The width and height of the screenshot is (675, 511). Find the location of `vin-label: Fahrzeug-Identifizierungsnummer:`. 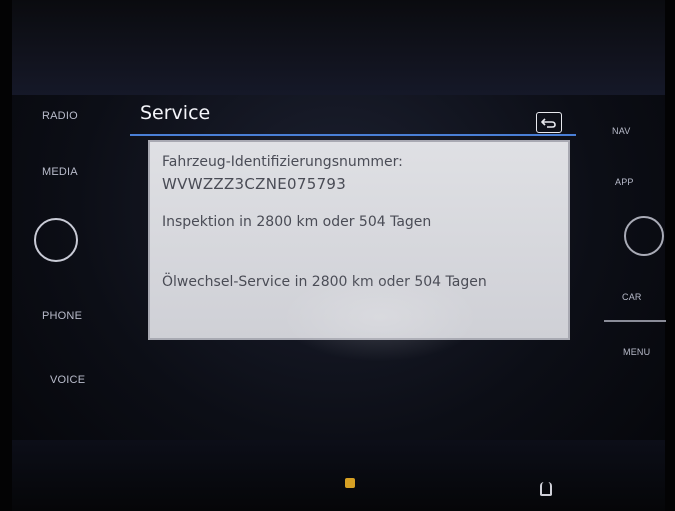

vin-label: Fahrzeug-Identifizierungsnummer: is located at coordinates (282, 162).